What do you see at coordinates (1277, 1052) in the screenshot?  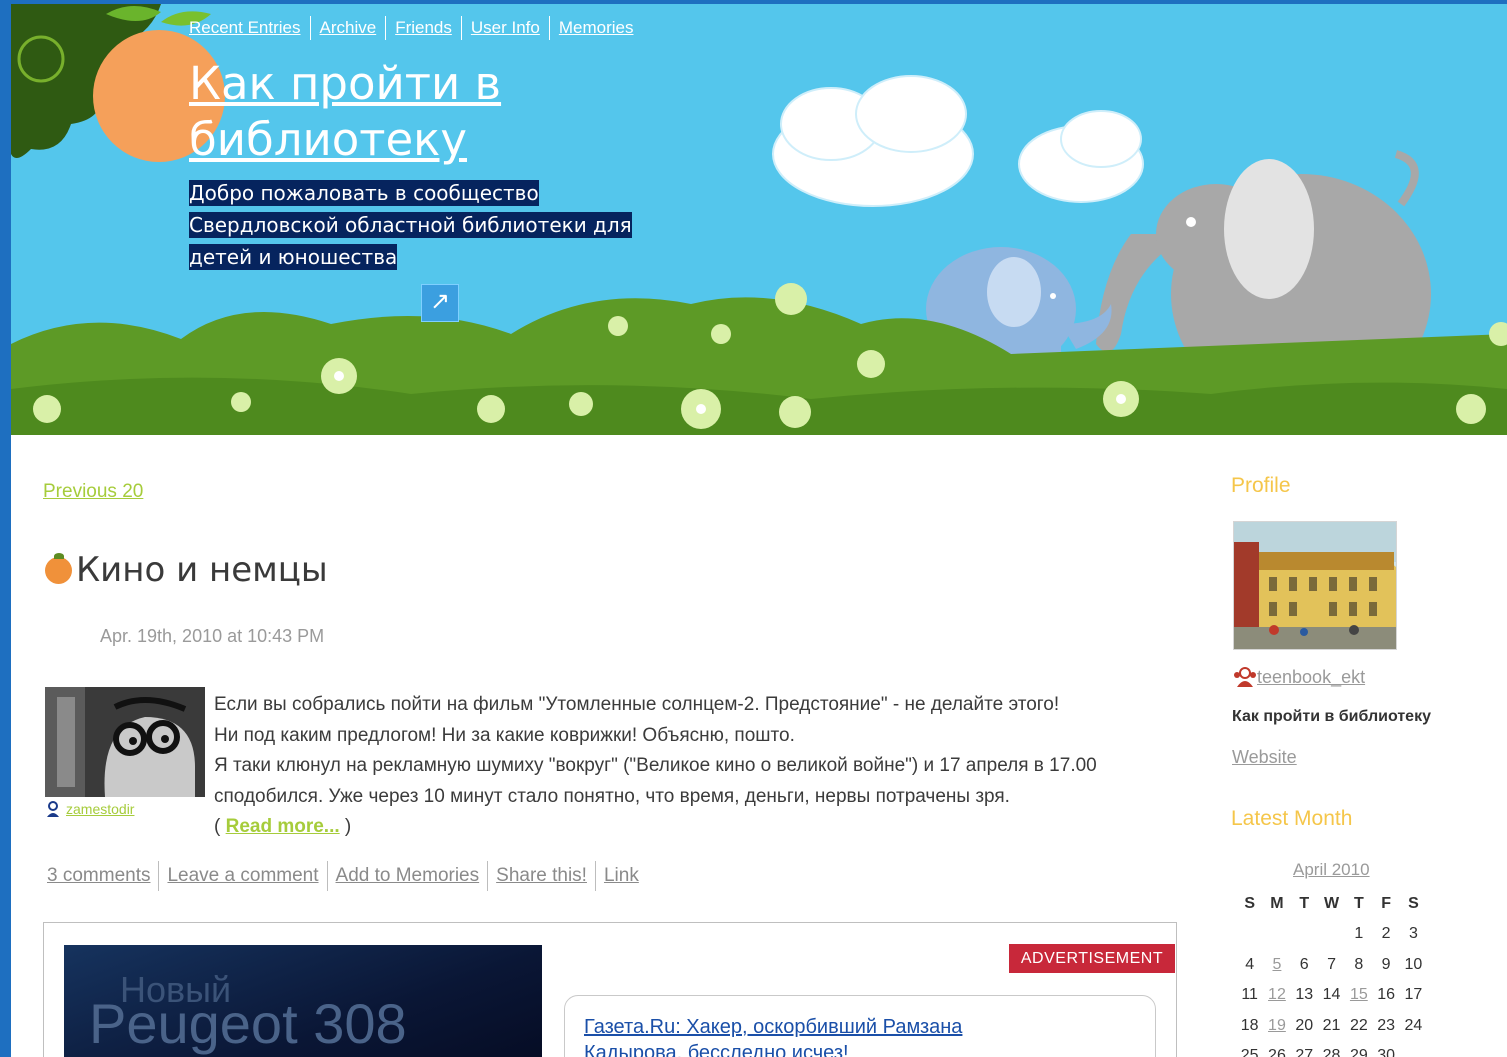 I see `calendar-day: 26` at bounding box center [1277, 1052].